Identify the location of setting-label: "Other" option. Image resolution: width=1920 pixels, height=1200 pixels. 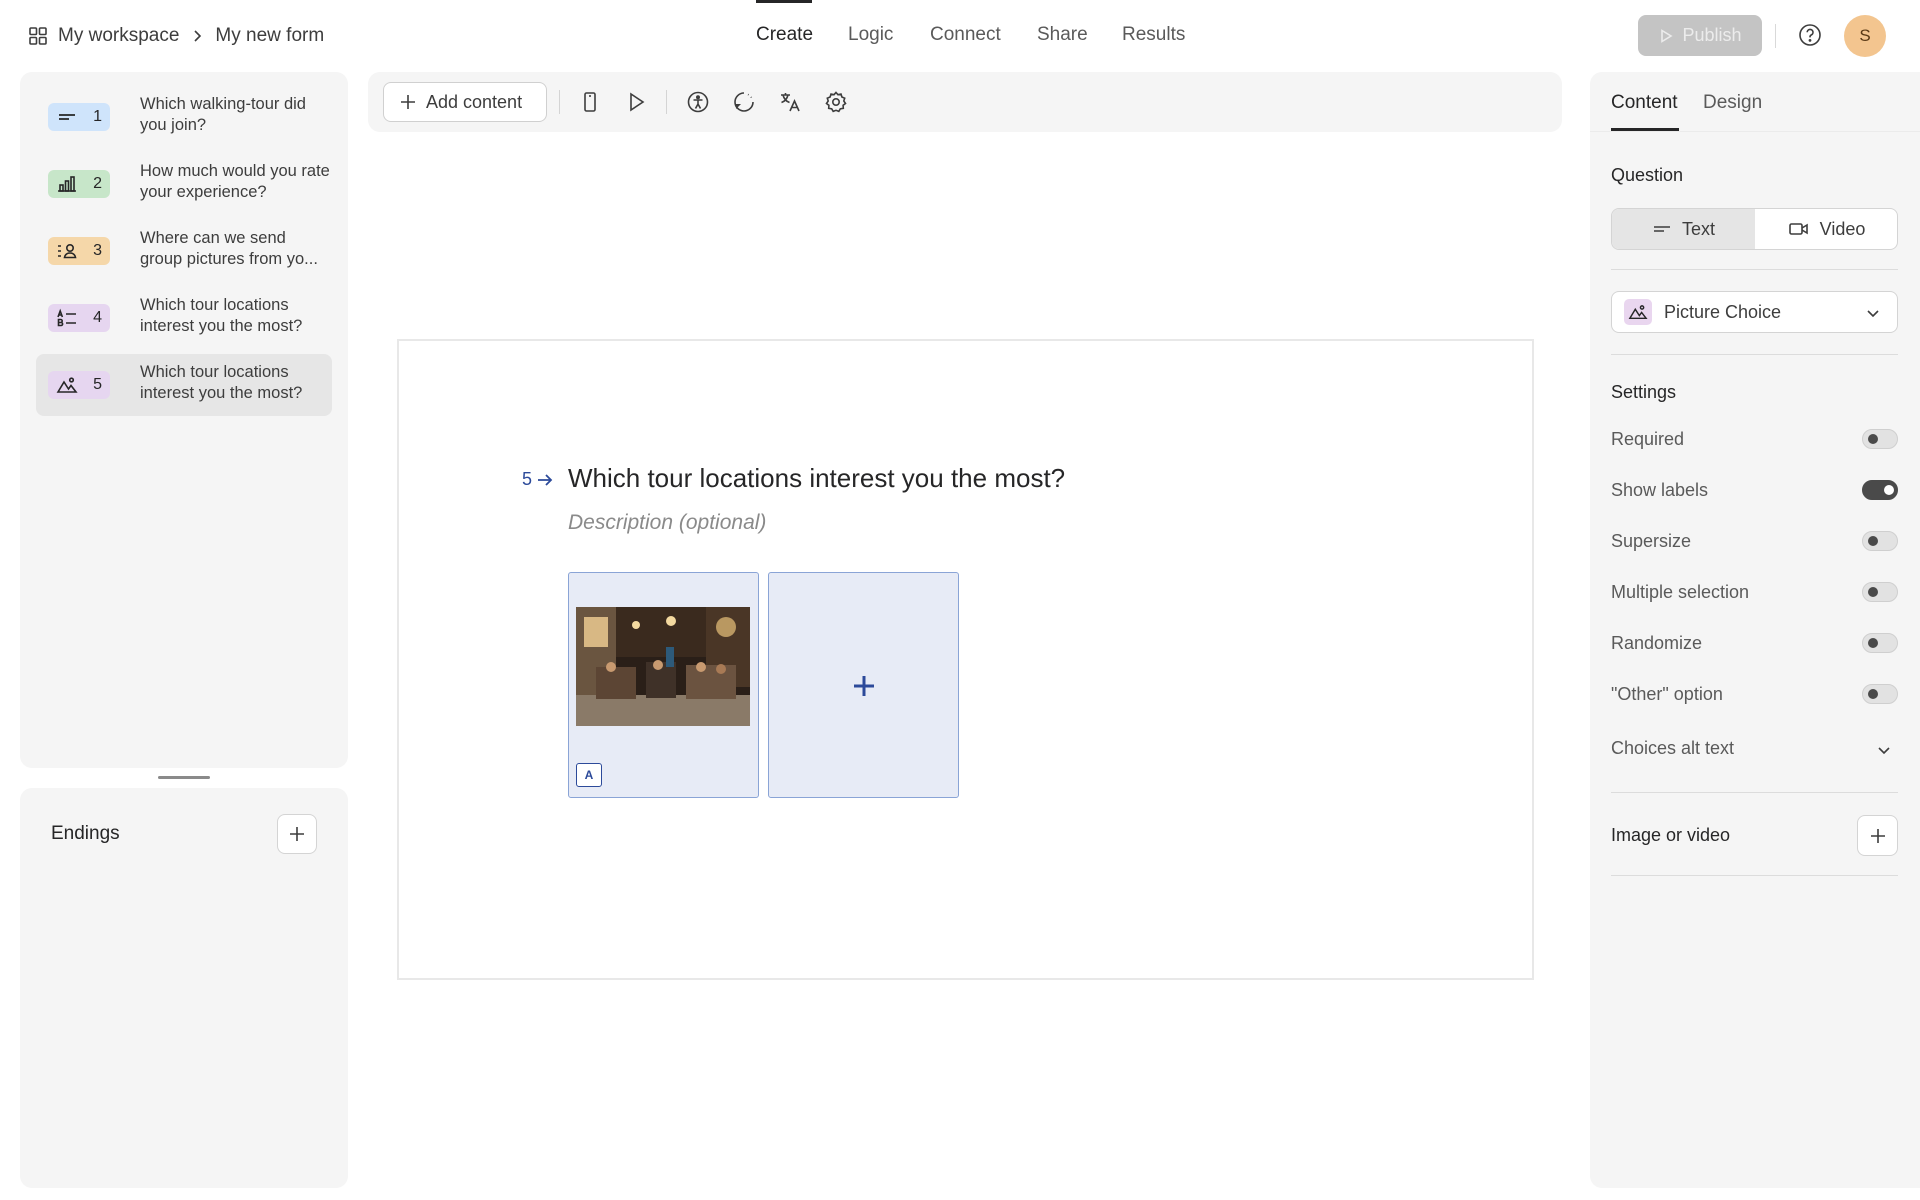
(1667, 694).